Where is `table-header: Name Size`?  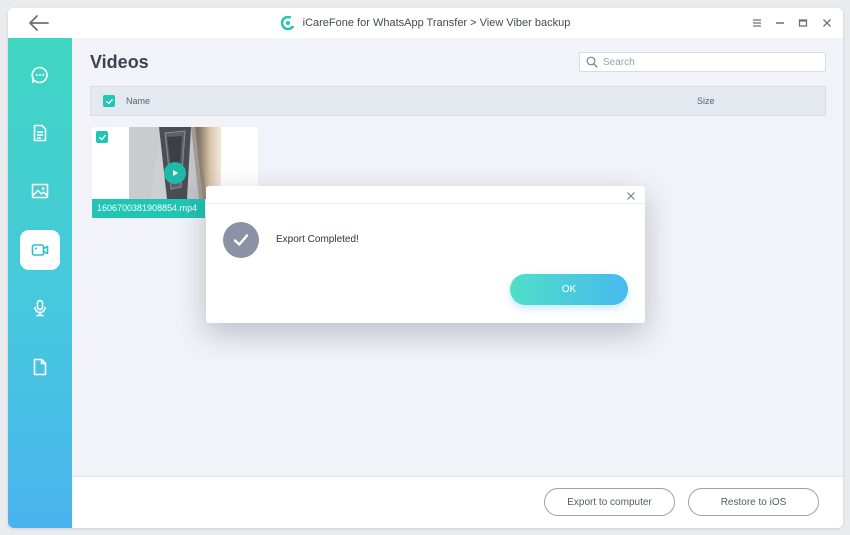 table-header: Name Size is located at coordinates (458, 101).